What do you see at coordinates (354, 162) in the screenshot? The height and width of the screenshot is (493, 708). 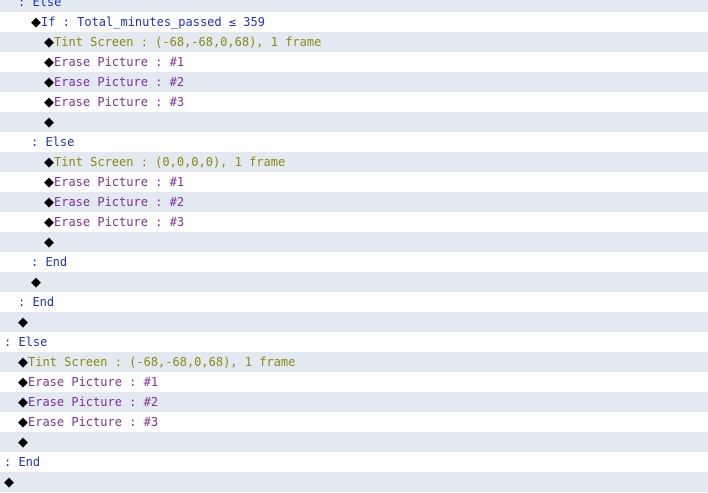 I see `event-row: ◆Tint Screen : (0,0,0,0), 1 frame` at bounding box center [354, 162].